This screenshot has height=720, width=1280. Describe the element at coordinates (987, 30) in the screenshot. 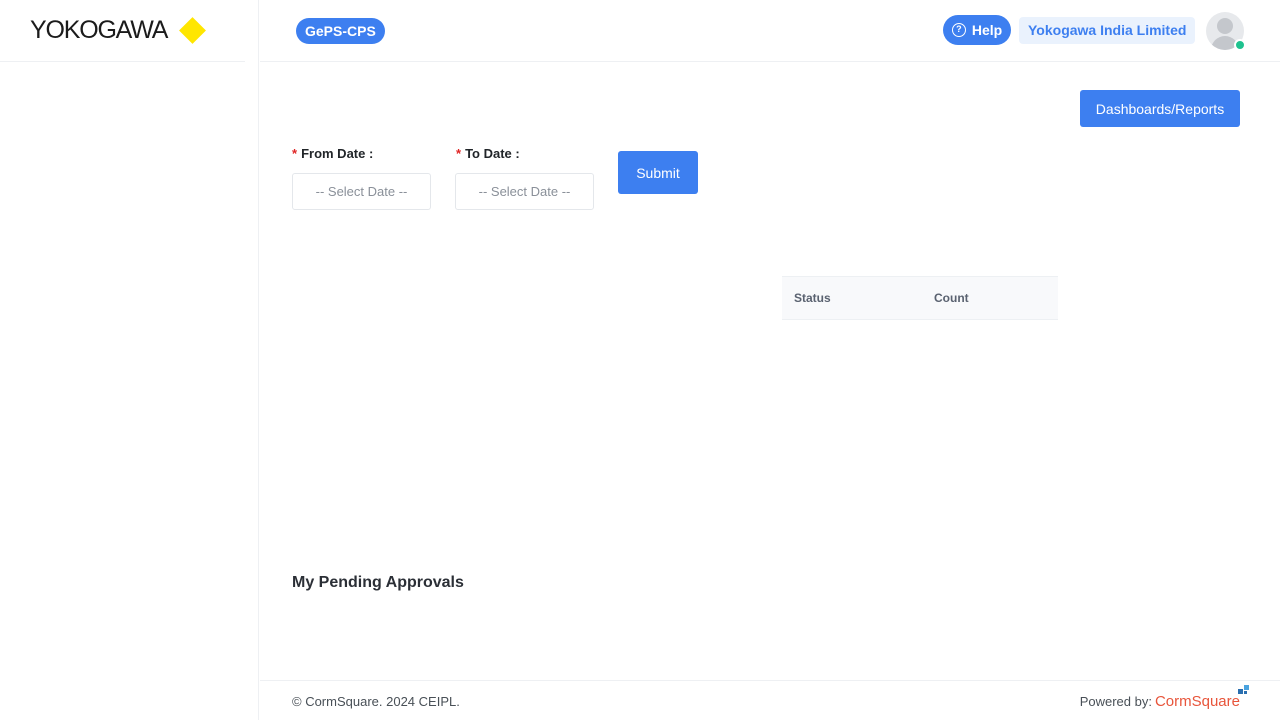

I see `help-label: Help` at that location.